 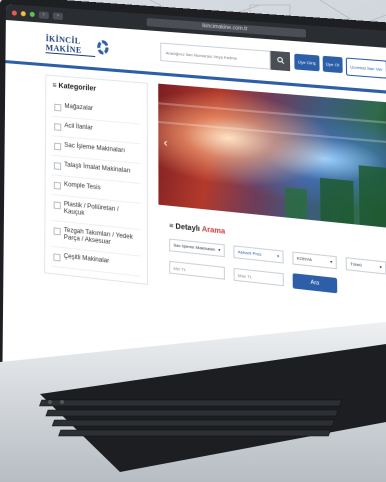 I want to click on register-button: Üye Ol, so click(x=332, y=63).